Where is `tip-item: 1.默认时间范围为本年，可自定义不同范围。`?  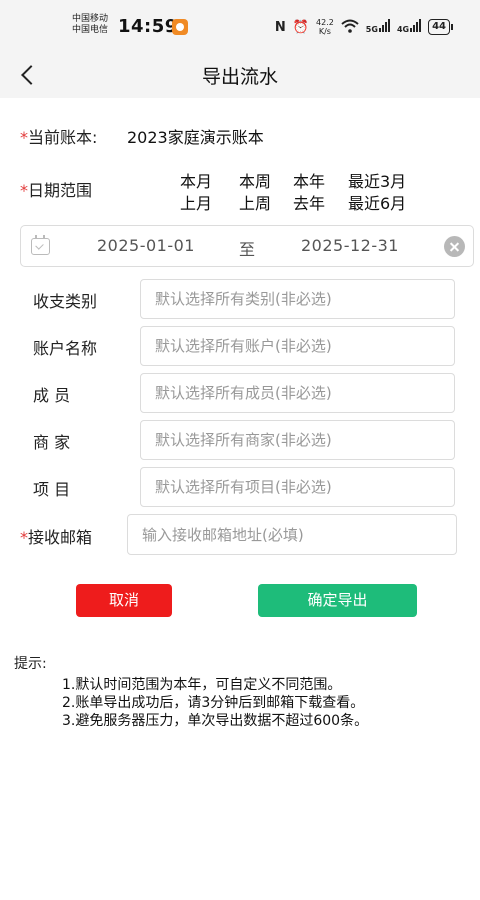 tip-item: 1.默认时间范围为本年，可自定义不同范围。 is located at coordinates (202, 685).